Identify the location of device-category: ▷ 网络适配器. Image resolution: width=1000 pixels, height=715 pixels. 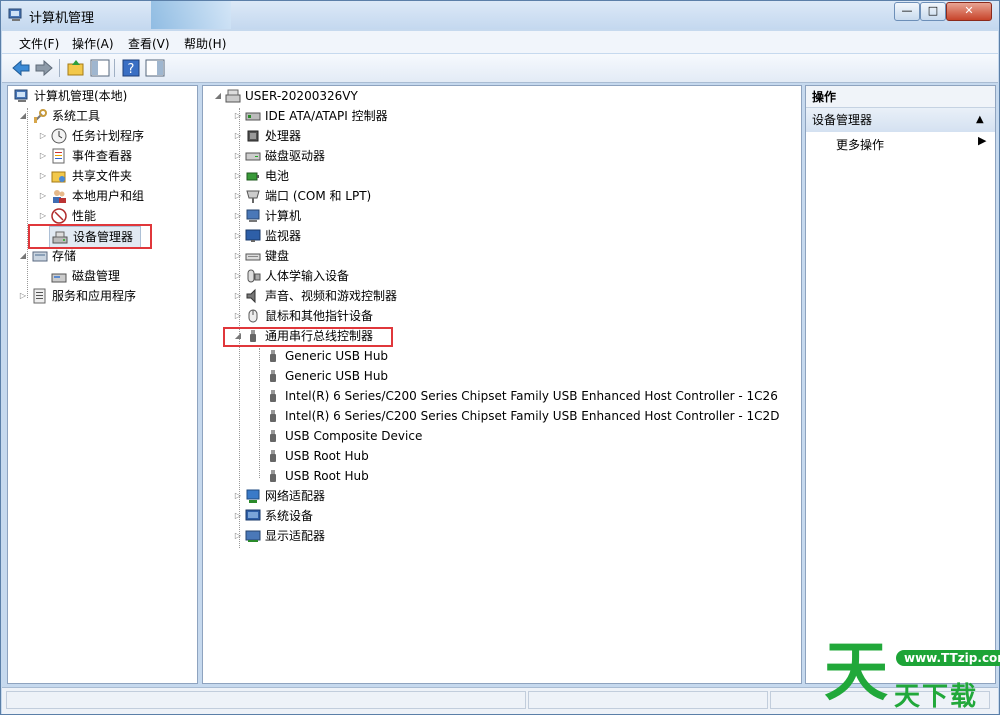
(513, 496).